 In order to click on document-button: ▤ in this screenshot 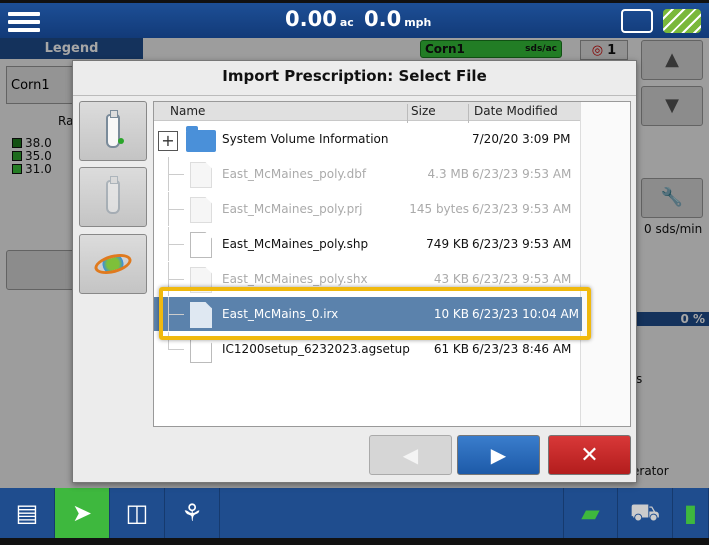, I will do `click(27, 513)`.